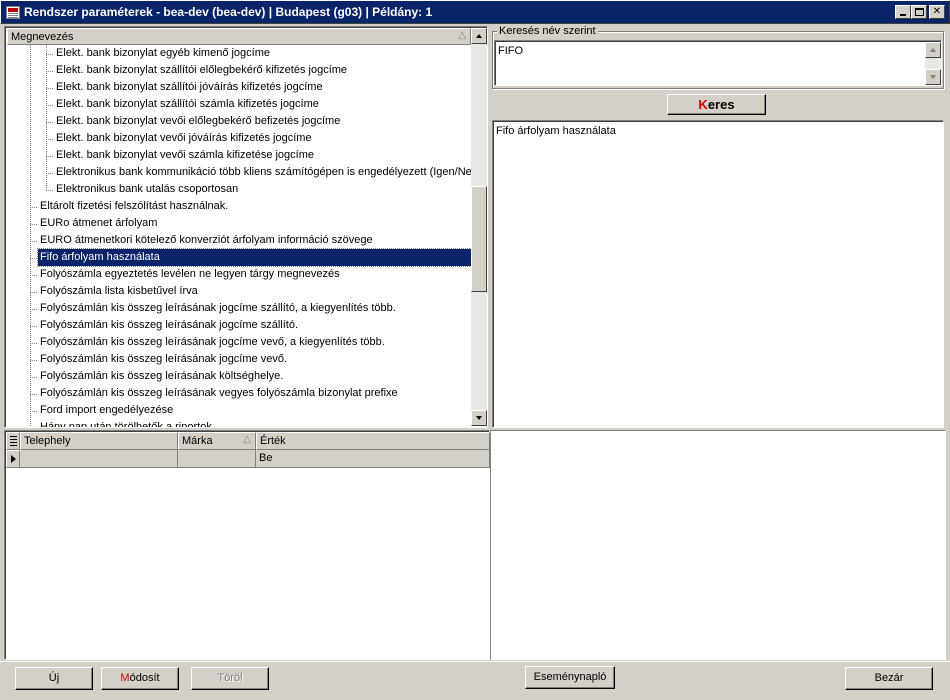 The width and height of the screenshot is (950, 700). I want to click on grid-header-ertek: Érték, so click(373, 441).